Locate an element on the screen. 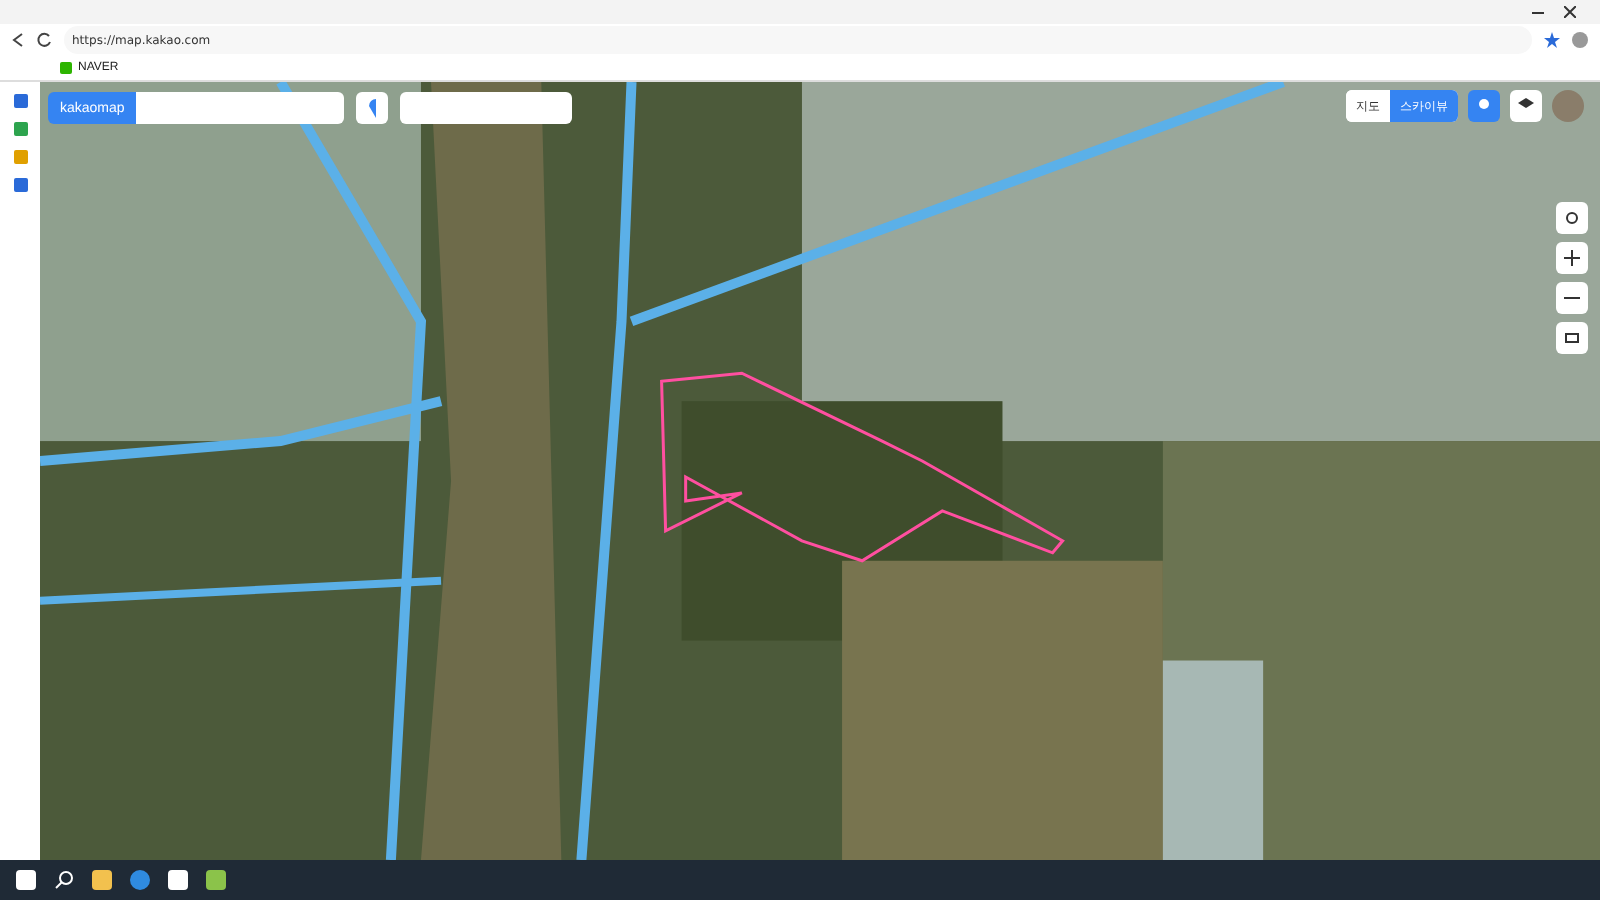 Image resolution: width=1600 pixels, height=900 pixels. zoom-in-button is located at coordinates (1572, 258).